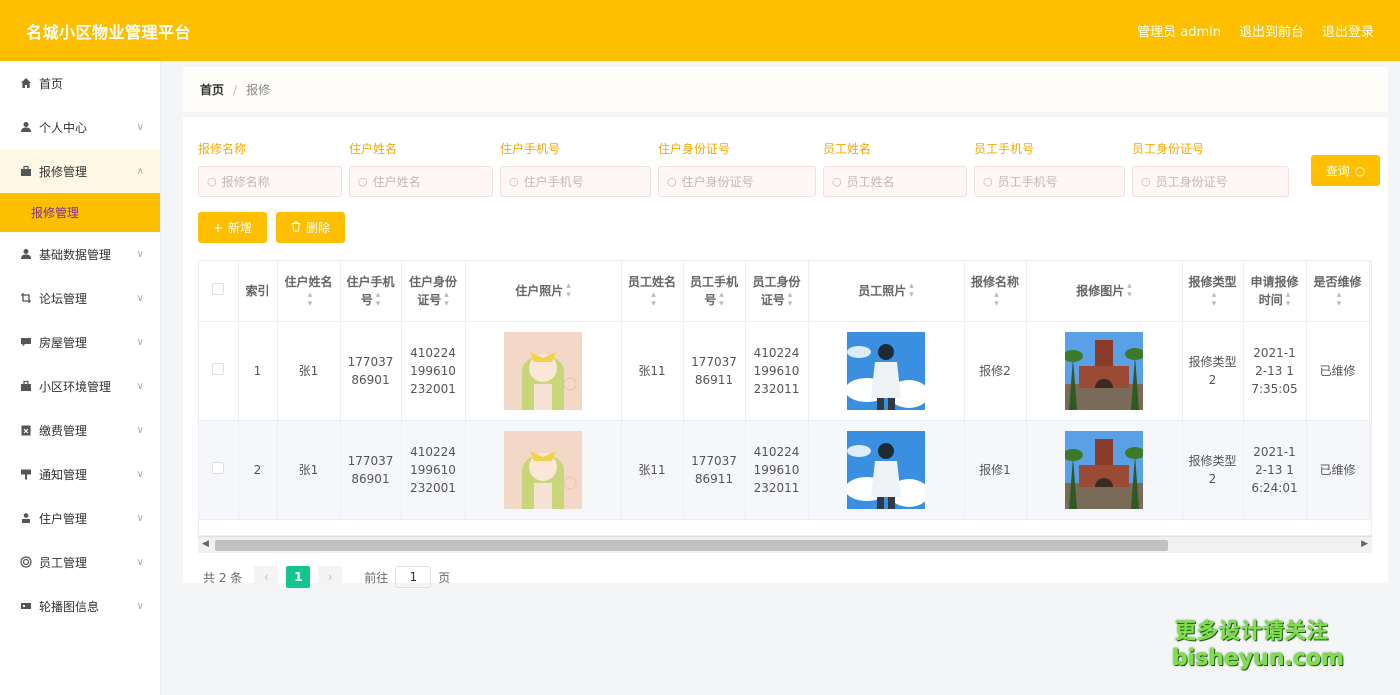 The width and height of the screenshot is (1400, 695). What do you see at coordinates (700, 30) in the screenshot?
I see `top-bar: 名城小区物业管理平台 管理员 admin 退出到前台 退出登录` at bounding box center [700, 30].